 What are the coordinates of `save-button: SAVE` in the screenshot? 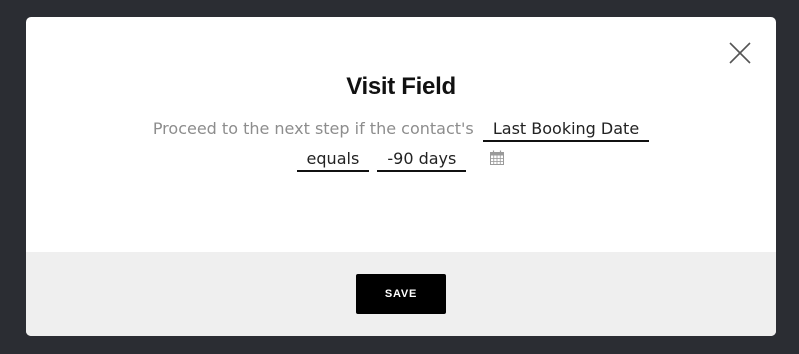 It's located at (401, 294).